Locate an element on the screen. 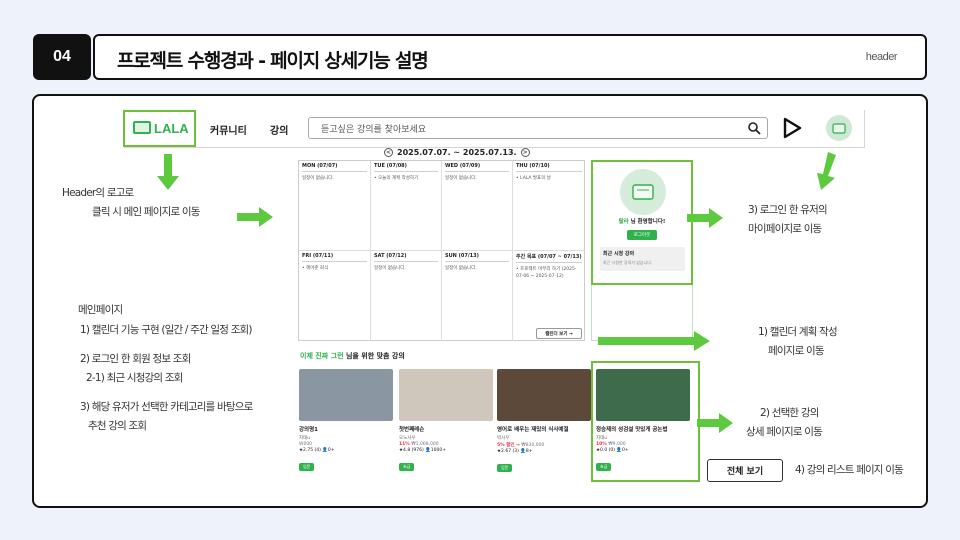 The image size is (960, 540). day-event: • LALA 발표의 날 is located at coordinates (533, 178).